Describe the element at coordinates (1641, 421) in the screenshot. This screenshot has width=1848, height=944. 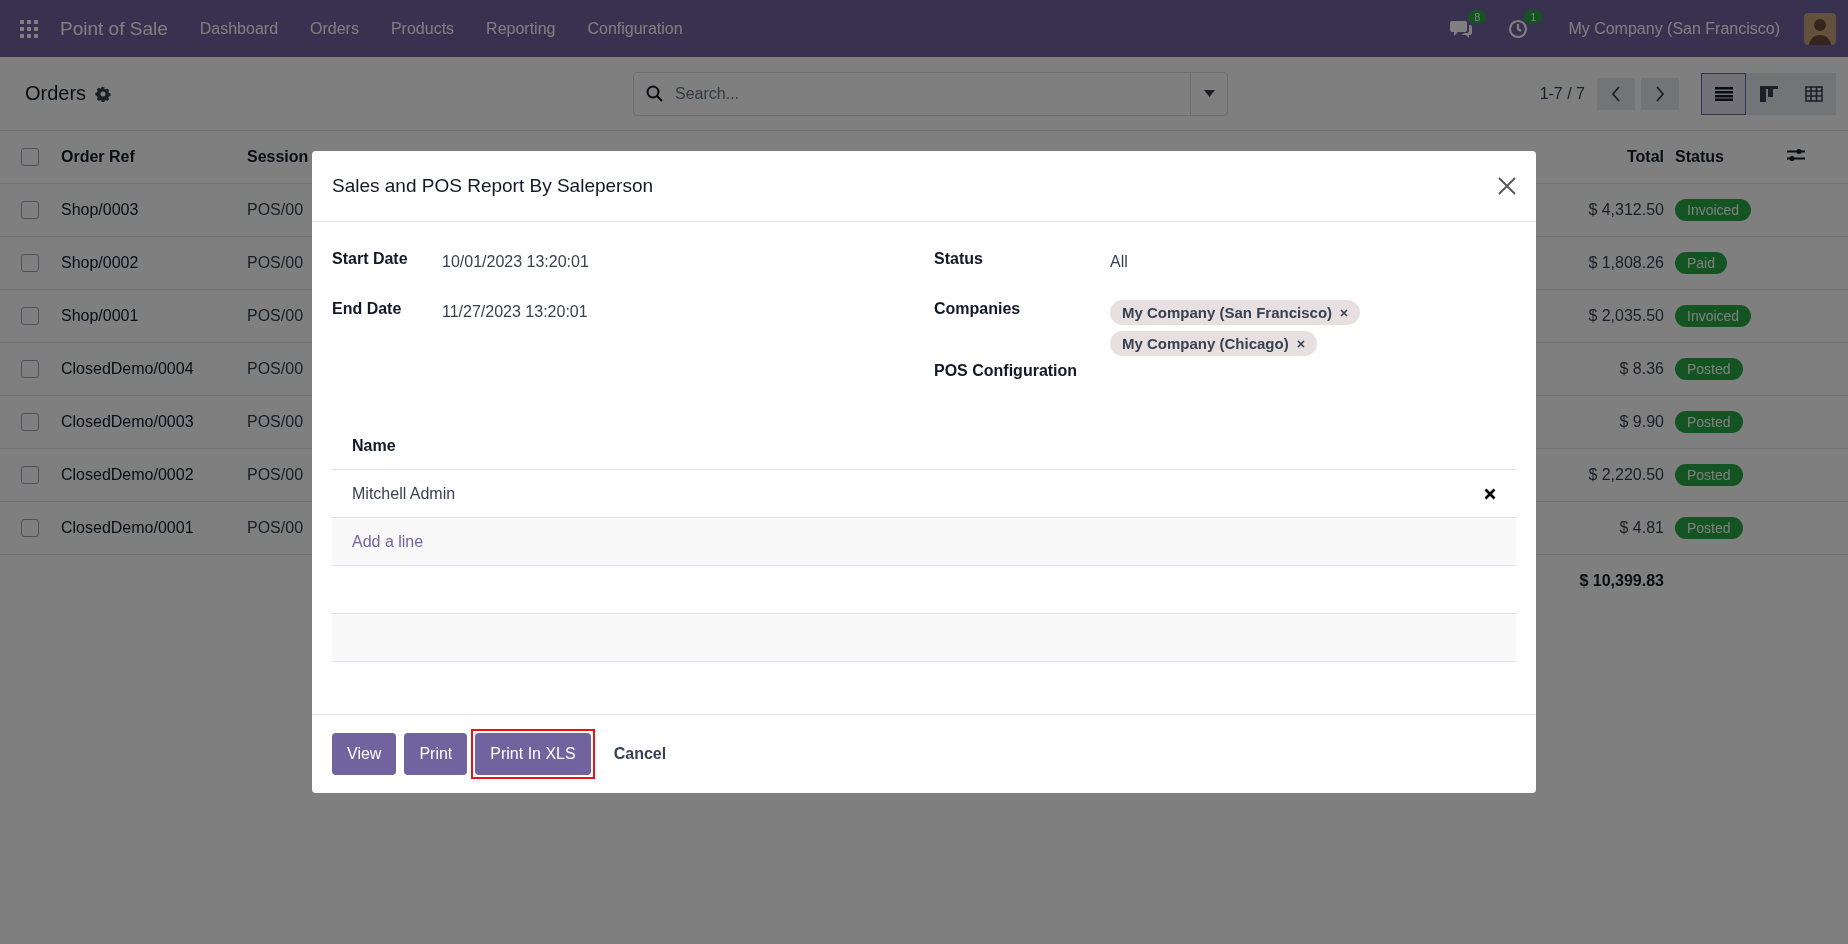
I see `total-amount: $ 9.90` at that location.